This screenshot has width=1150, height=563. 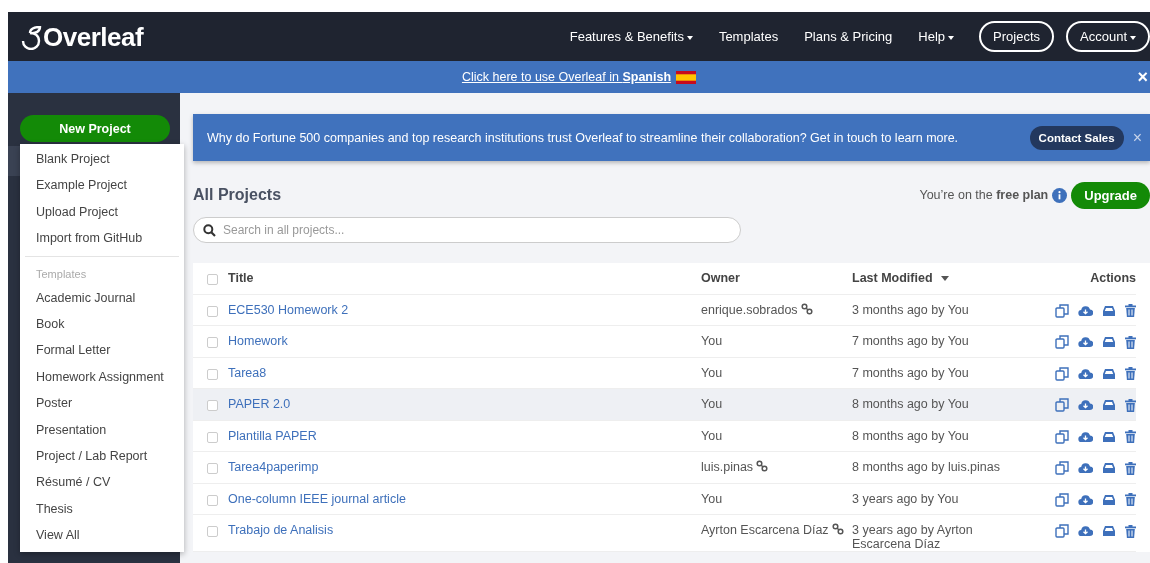 What do you see at coordinates (31, 37) in the screenshot?
I see `leaf-logo-icon` at bounding box center [31, 37].